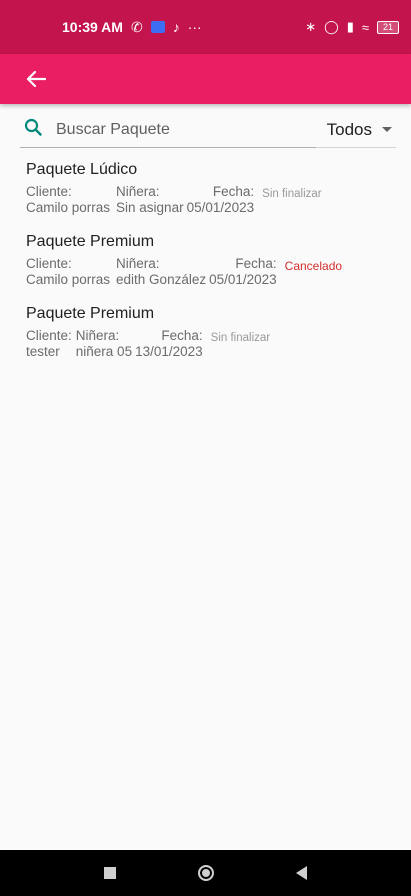 The height and width of the screenshot is (896, 411). I want to click on ninera-col: Niñera: niñera 05, so click(104, 344).